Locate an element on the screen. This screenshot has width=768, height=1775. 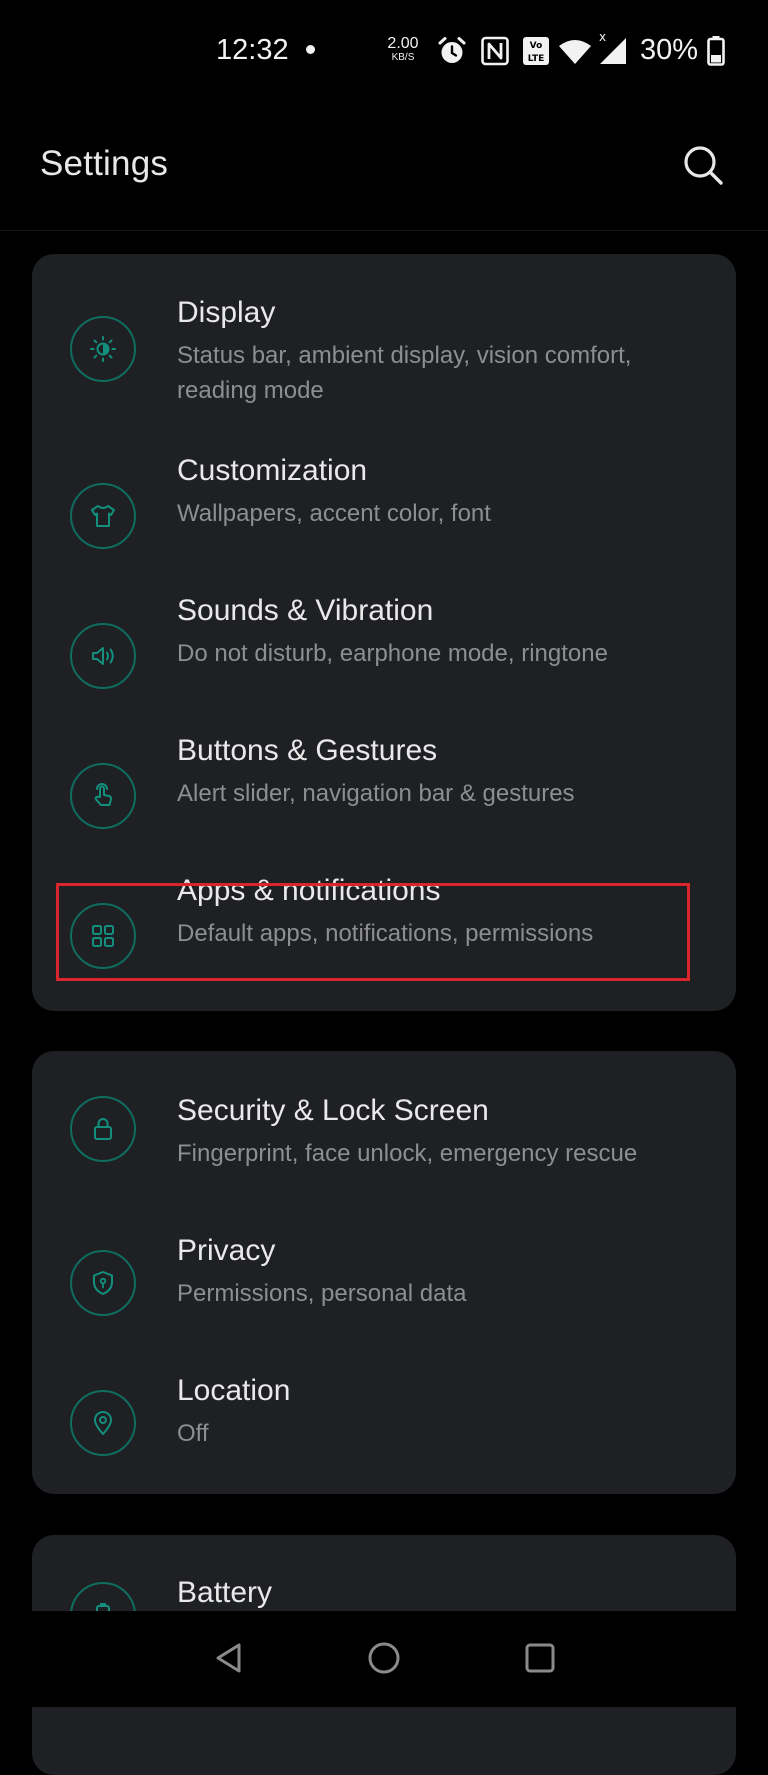
home-circle-icon is located at coordinates (384, 1658).